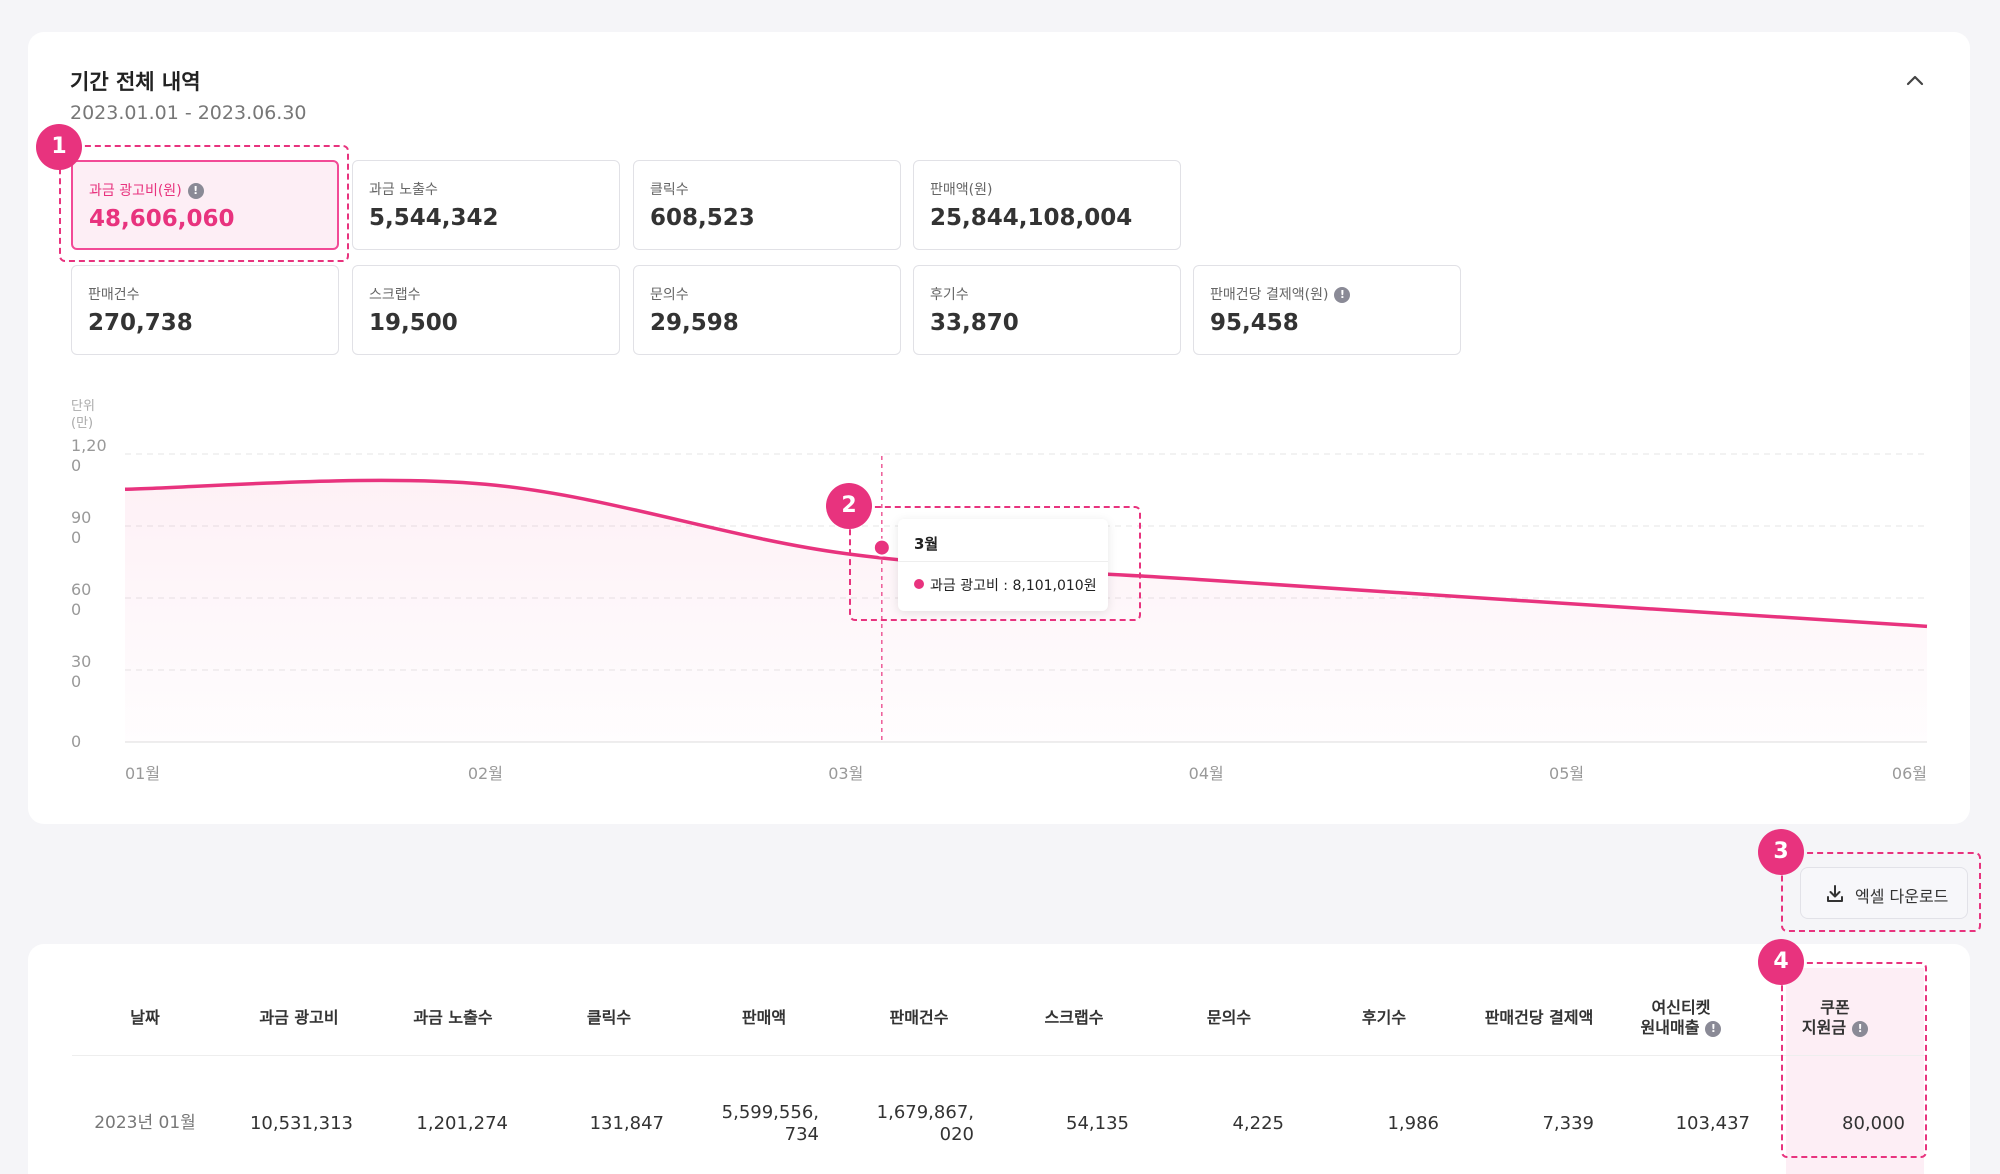 Image resolution: width=2000 pixels, height=1174 pixels. I want to click on callout-badge-2: 2, so click(849, 506).